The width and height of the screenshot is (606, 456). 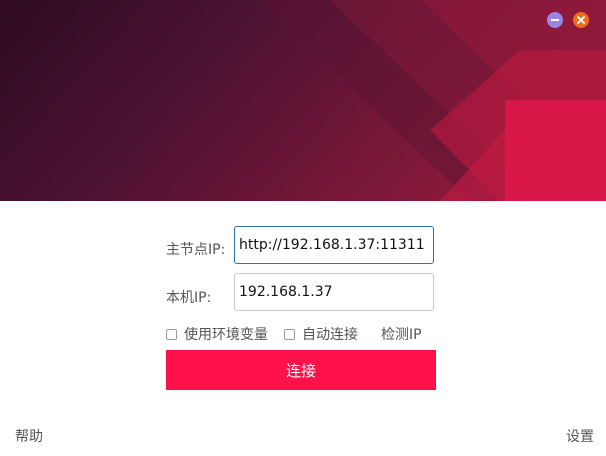 What do you see at coordinates (580, 436) in the screenshot?
I see `settings-link: 设置` at bounding box center [580, 436].